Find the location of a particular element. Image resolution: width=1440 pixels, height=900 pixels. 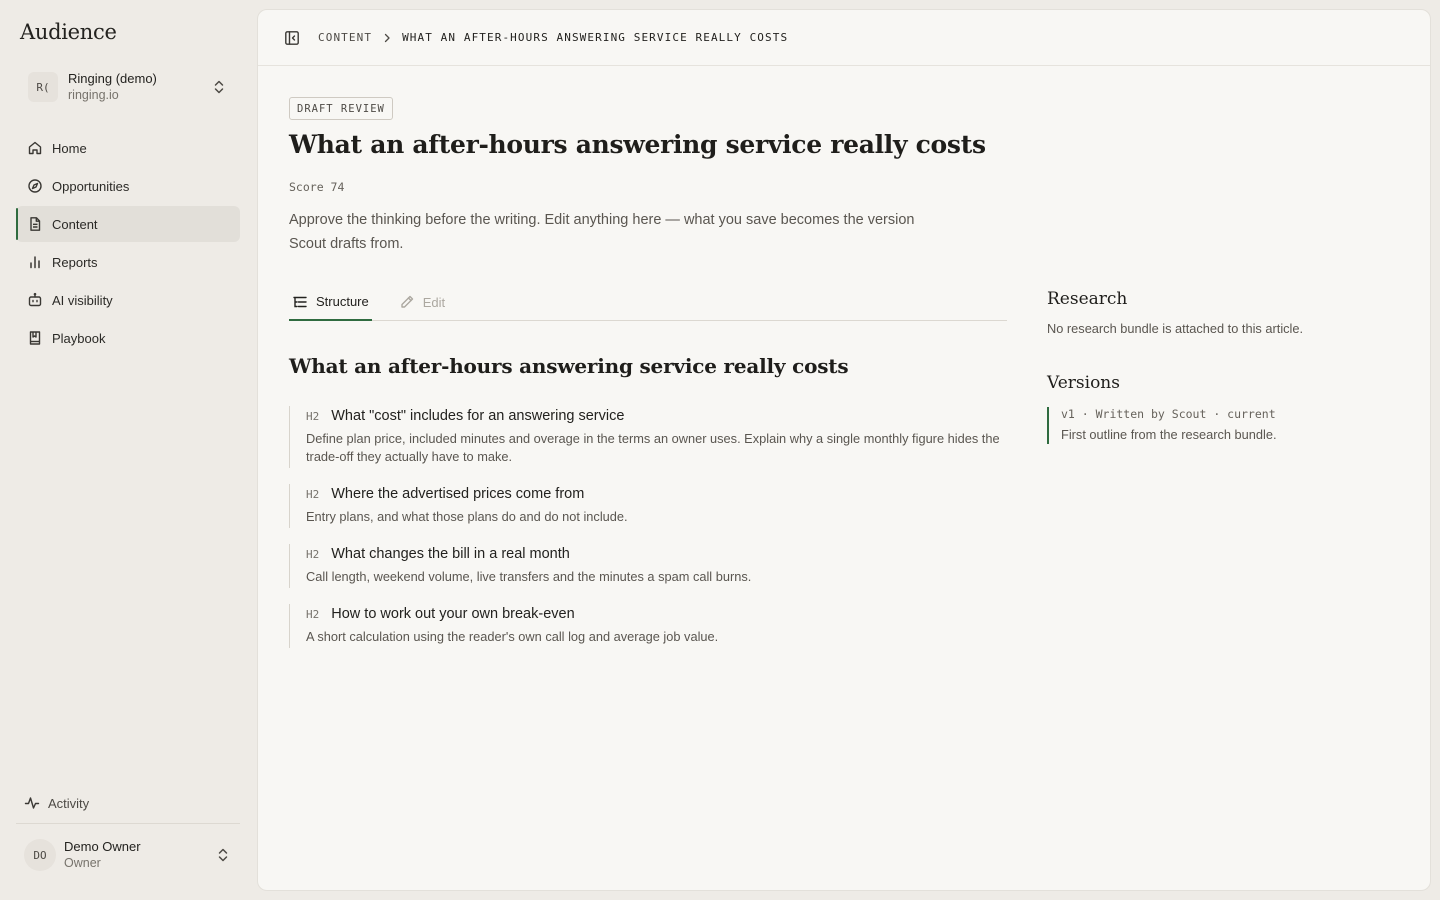

user-role: Owner is located at coordinates (82, 863).